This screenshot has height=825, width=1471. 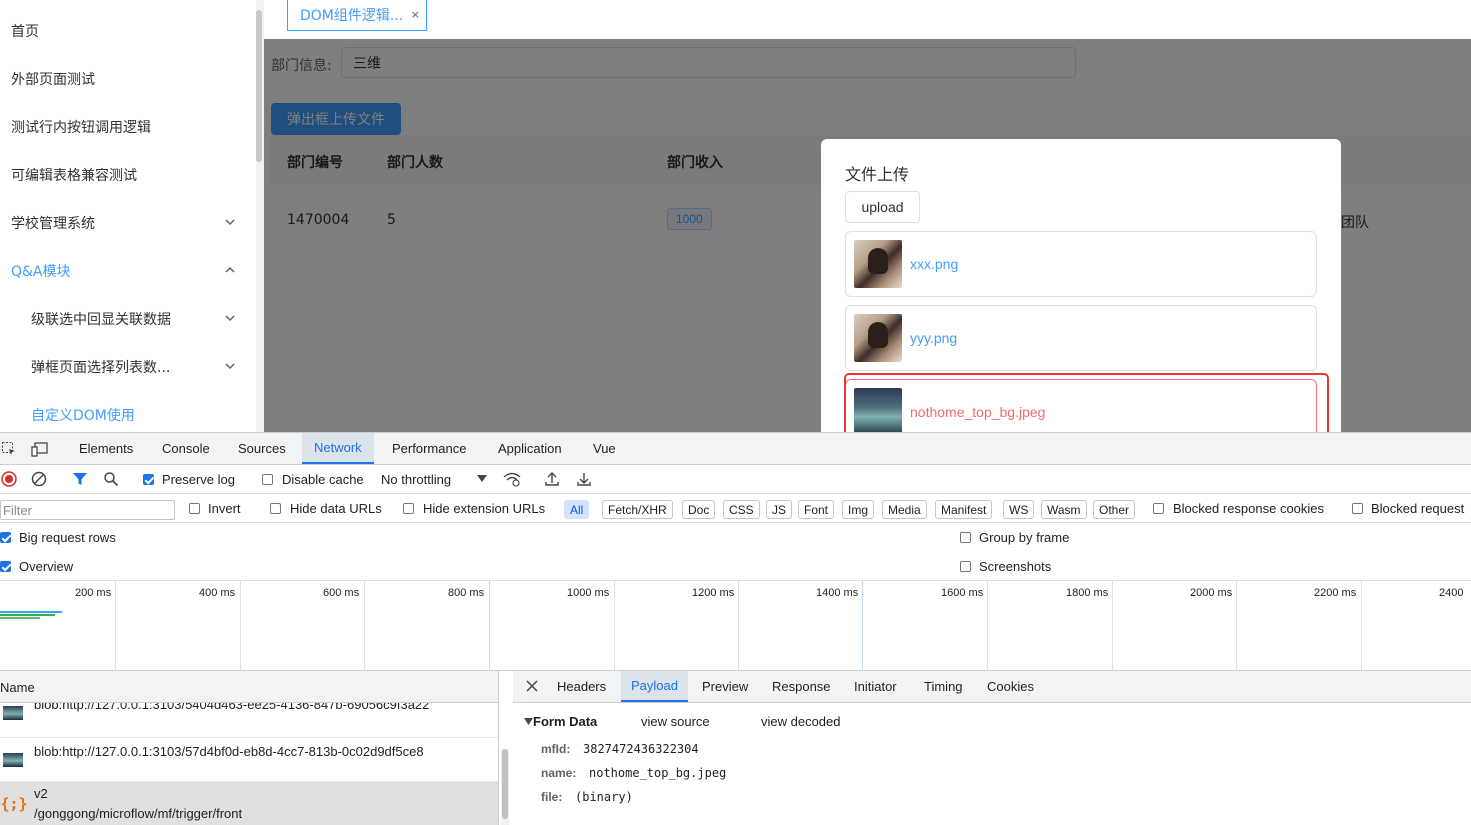 What do you see at coordinates (128, 271) in the screenshot?
I see `sidebar-item-qa: Q&A模块` at bounding box center [128, 271].